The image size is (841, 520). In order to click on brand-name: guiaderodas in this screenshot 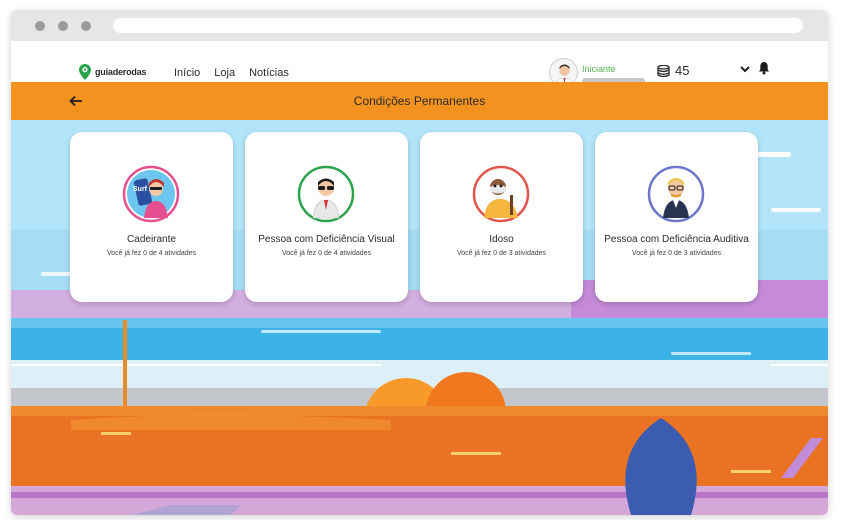, I will do `click(121, 72)`.